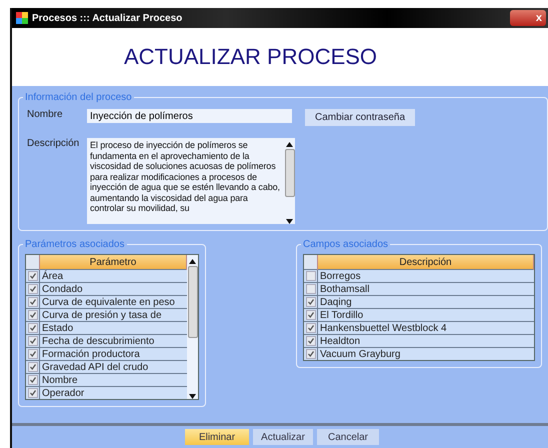 This screenshot has height=448, width=548. I want to click on window-title: Procesos ::: Actualizar Proceso, so click(107, 18).